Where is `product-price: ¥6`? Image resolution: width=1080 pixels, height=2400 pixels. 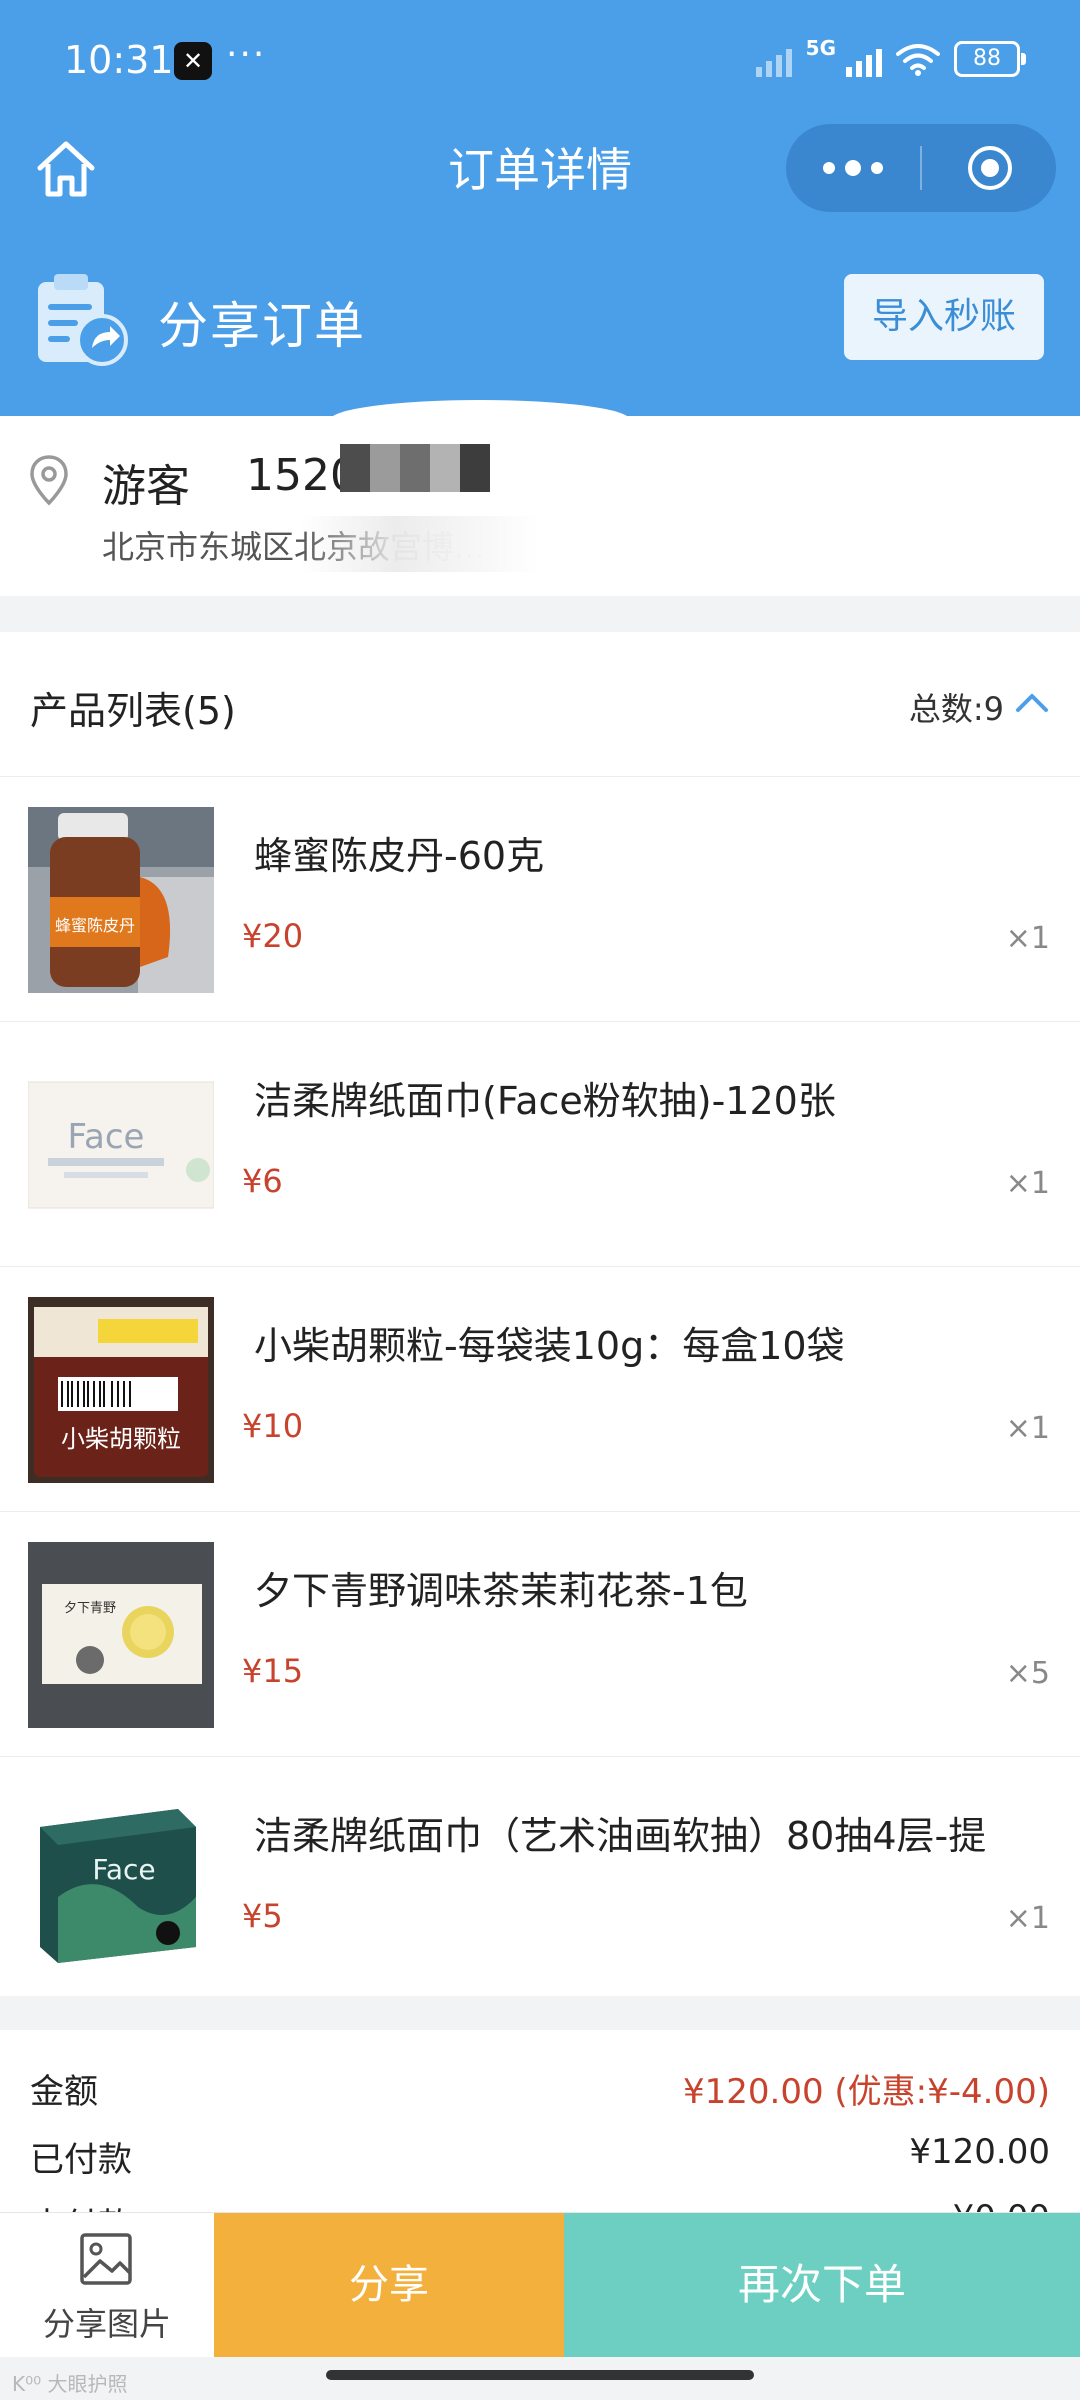 product-price: ¥6 is located at coordinates (262, 1181).